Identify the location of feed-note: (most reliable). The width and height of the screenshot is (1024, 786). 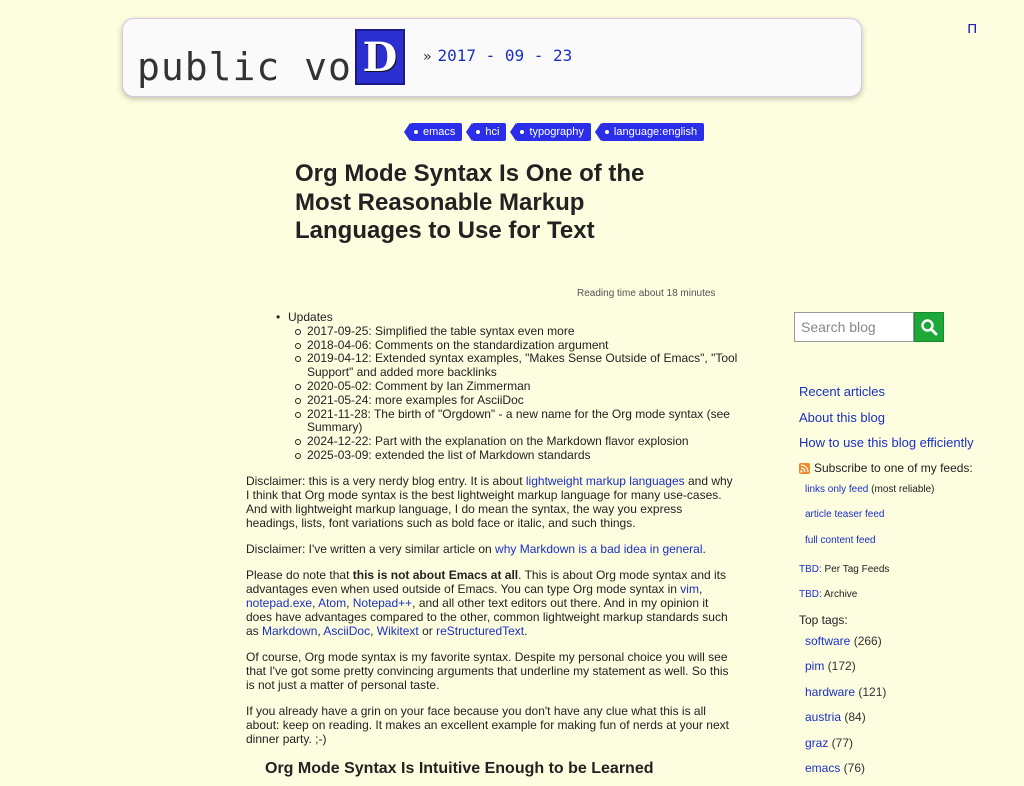
(901, 489).